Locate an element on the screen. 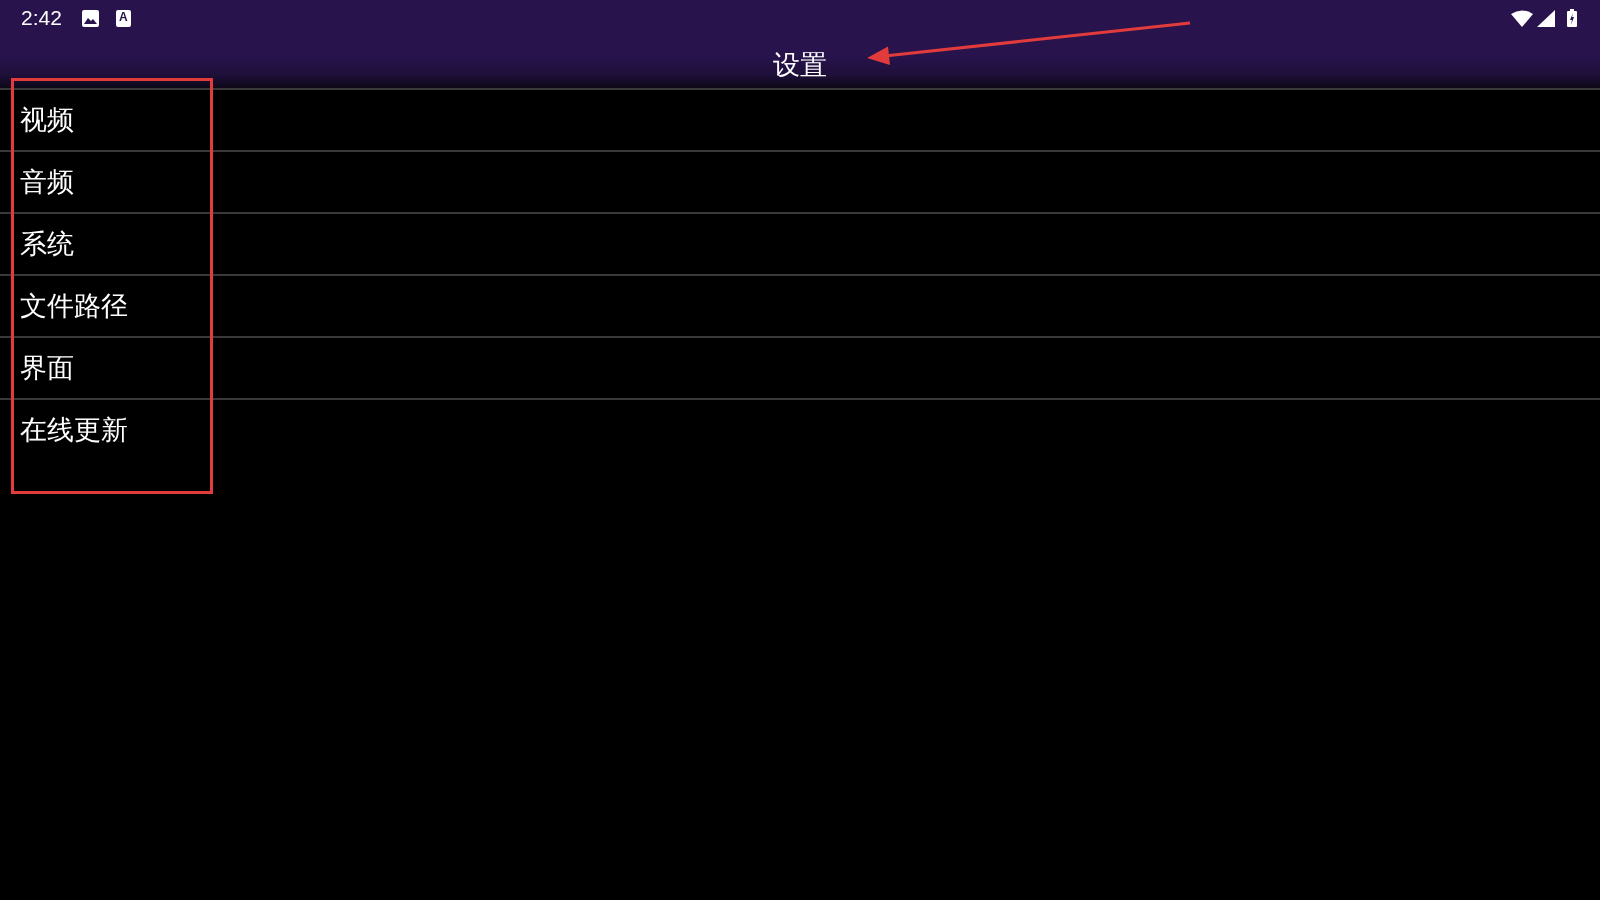  settings-list-item: 界面 is located at coordinates (800, 367).